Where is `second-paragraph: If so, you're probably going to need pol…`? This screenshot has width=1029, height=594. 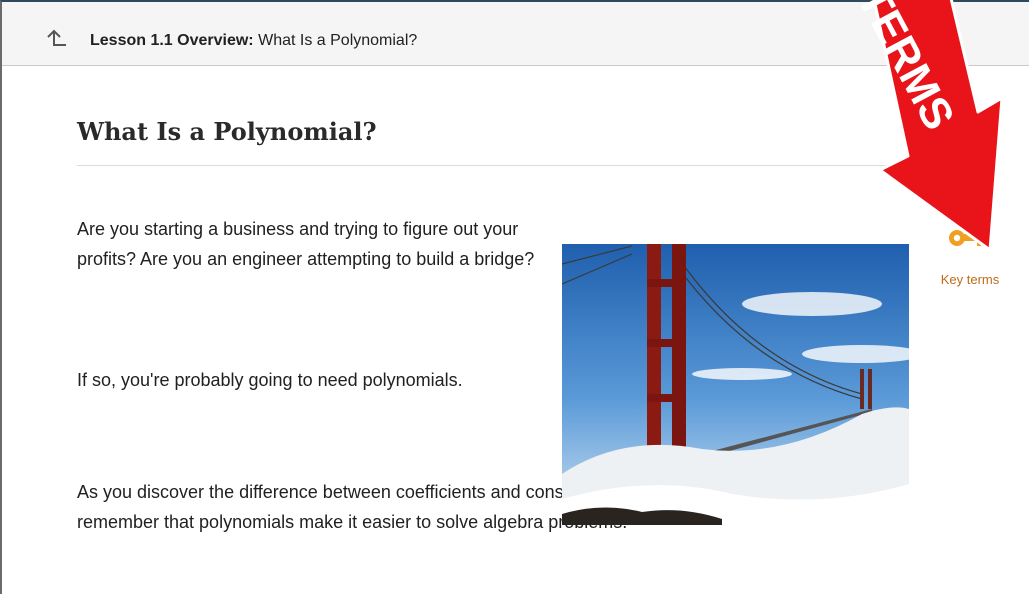
second-paragraph: If so, you're probably going to need pol… is located at coordinates (270, 380).